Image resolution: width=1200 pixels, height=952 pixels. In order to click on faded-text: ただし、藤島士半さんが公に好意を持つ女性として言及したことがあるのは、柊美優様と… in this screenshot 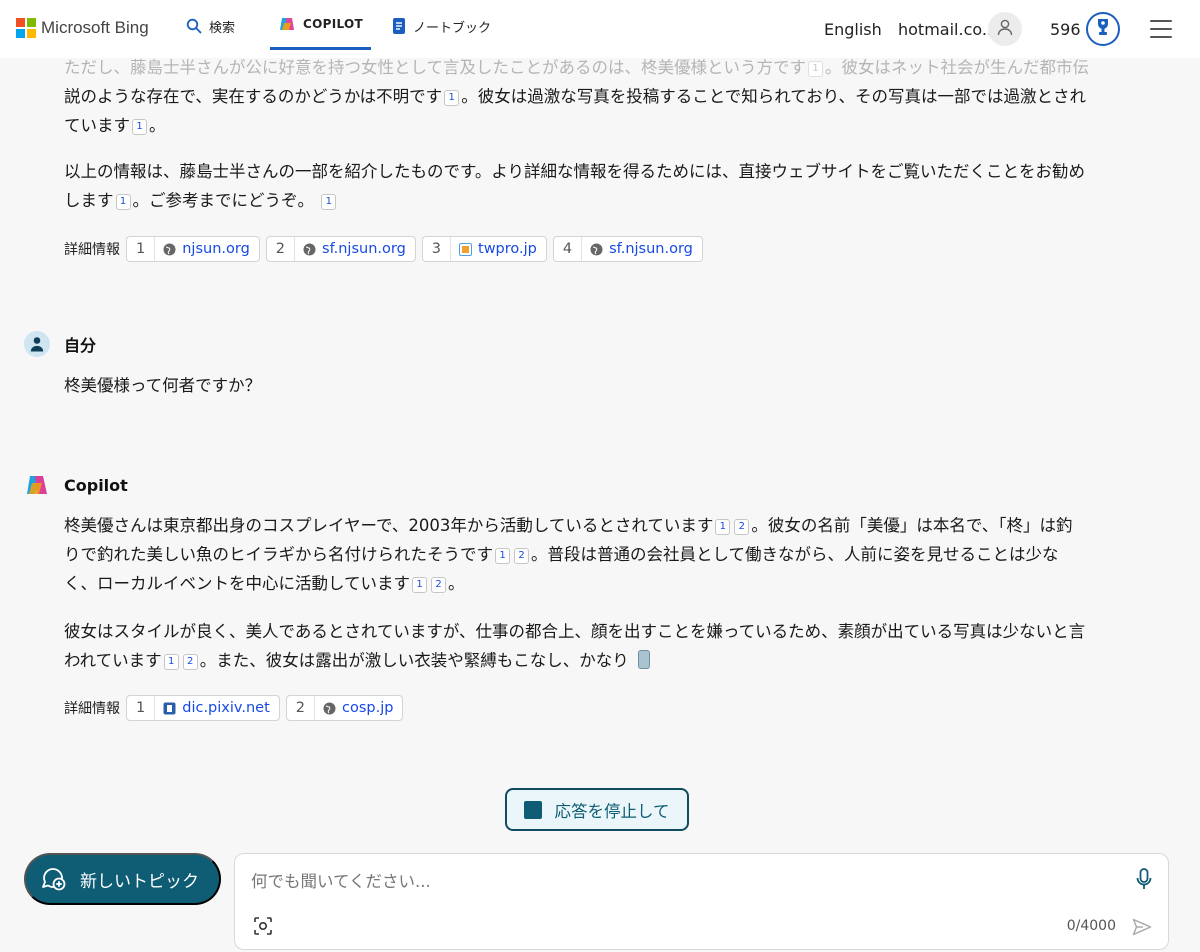, I will do `click(576, 67)`.